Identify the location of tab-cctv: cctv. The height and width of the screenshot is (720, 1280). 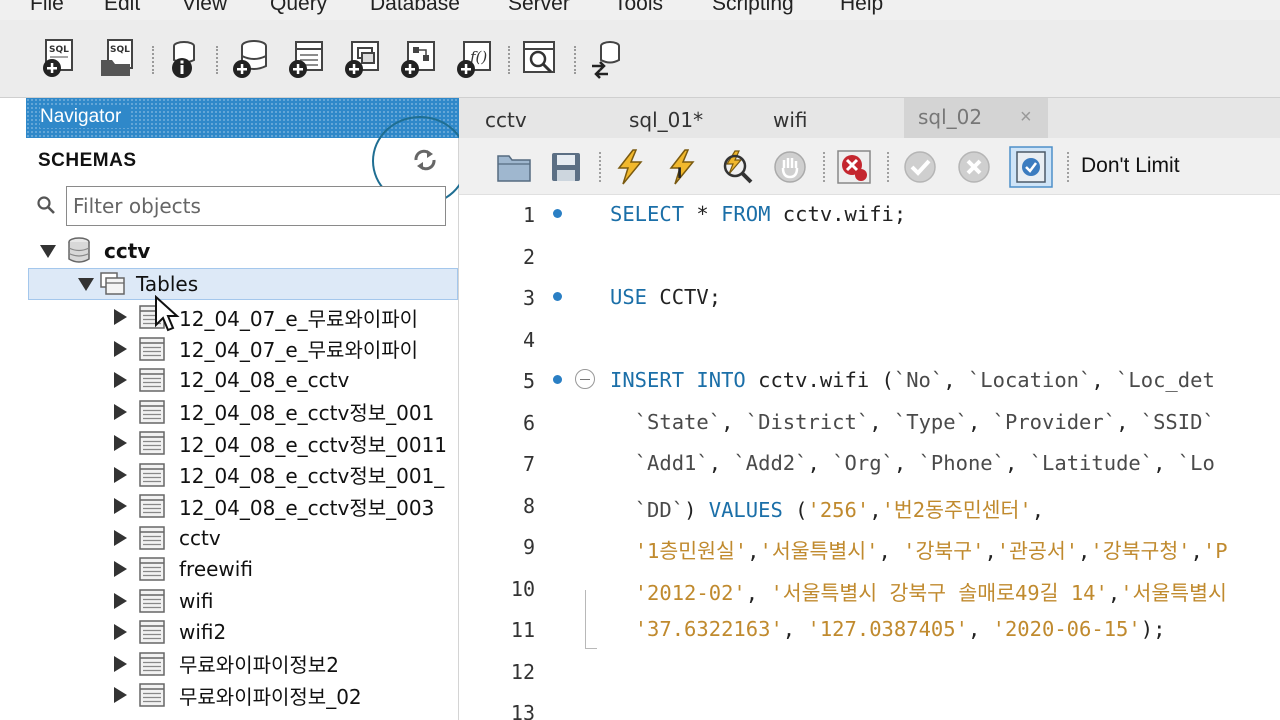
(506, 120).